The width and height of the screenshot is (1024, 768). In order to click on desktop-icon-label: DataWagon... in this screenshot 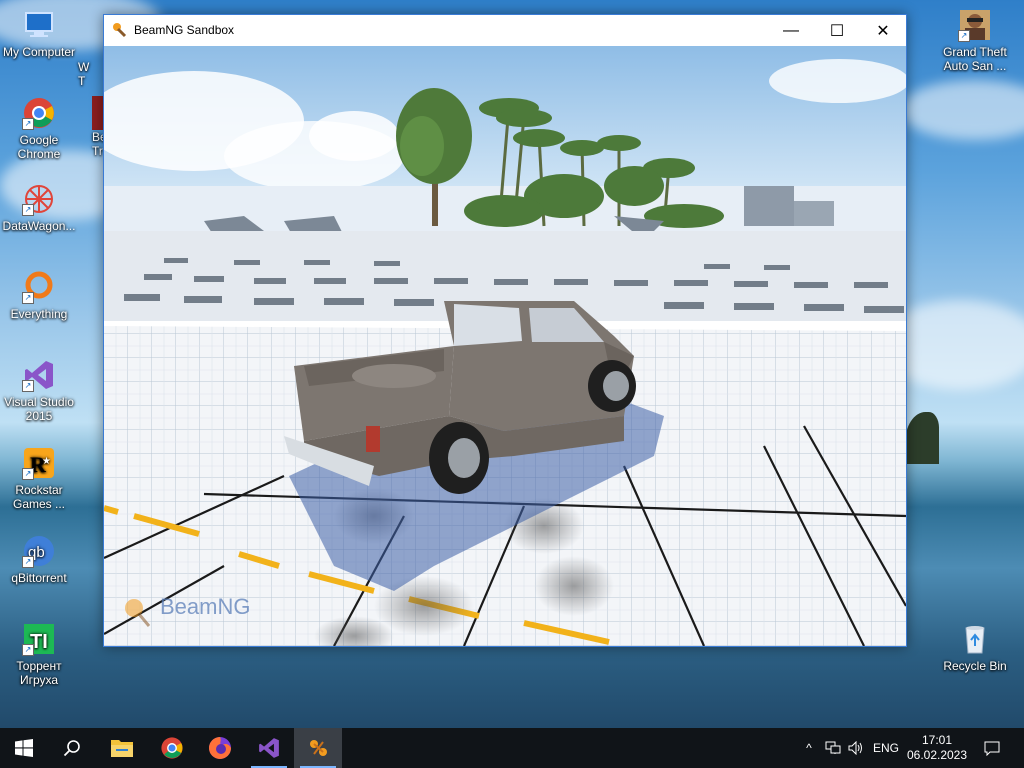, I will do `click(39, 226)`.